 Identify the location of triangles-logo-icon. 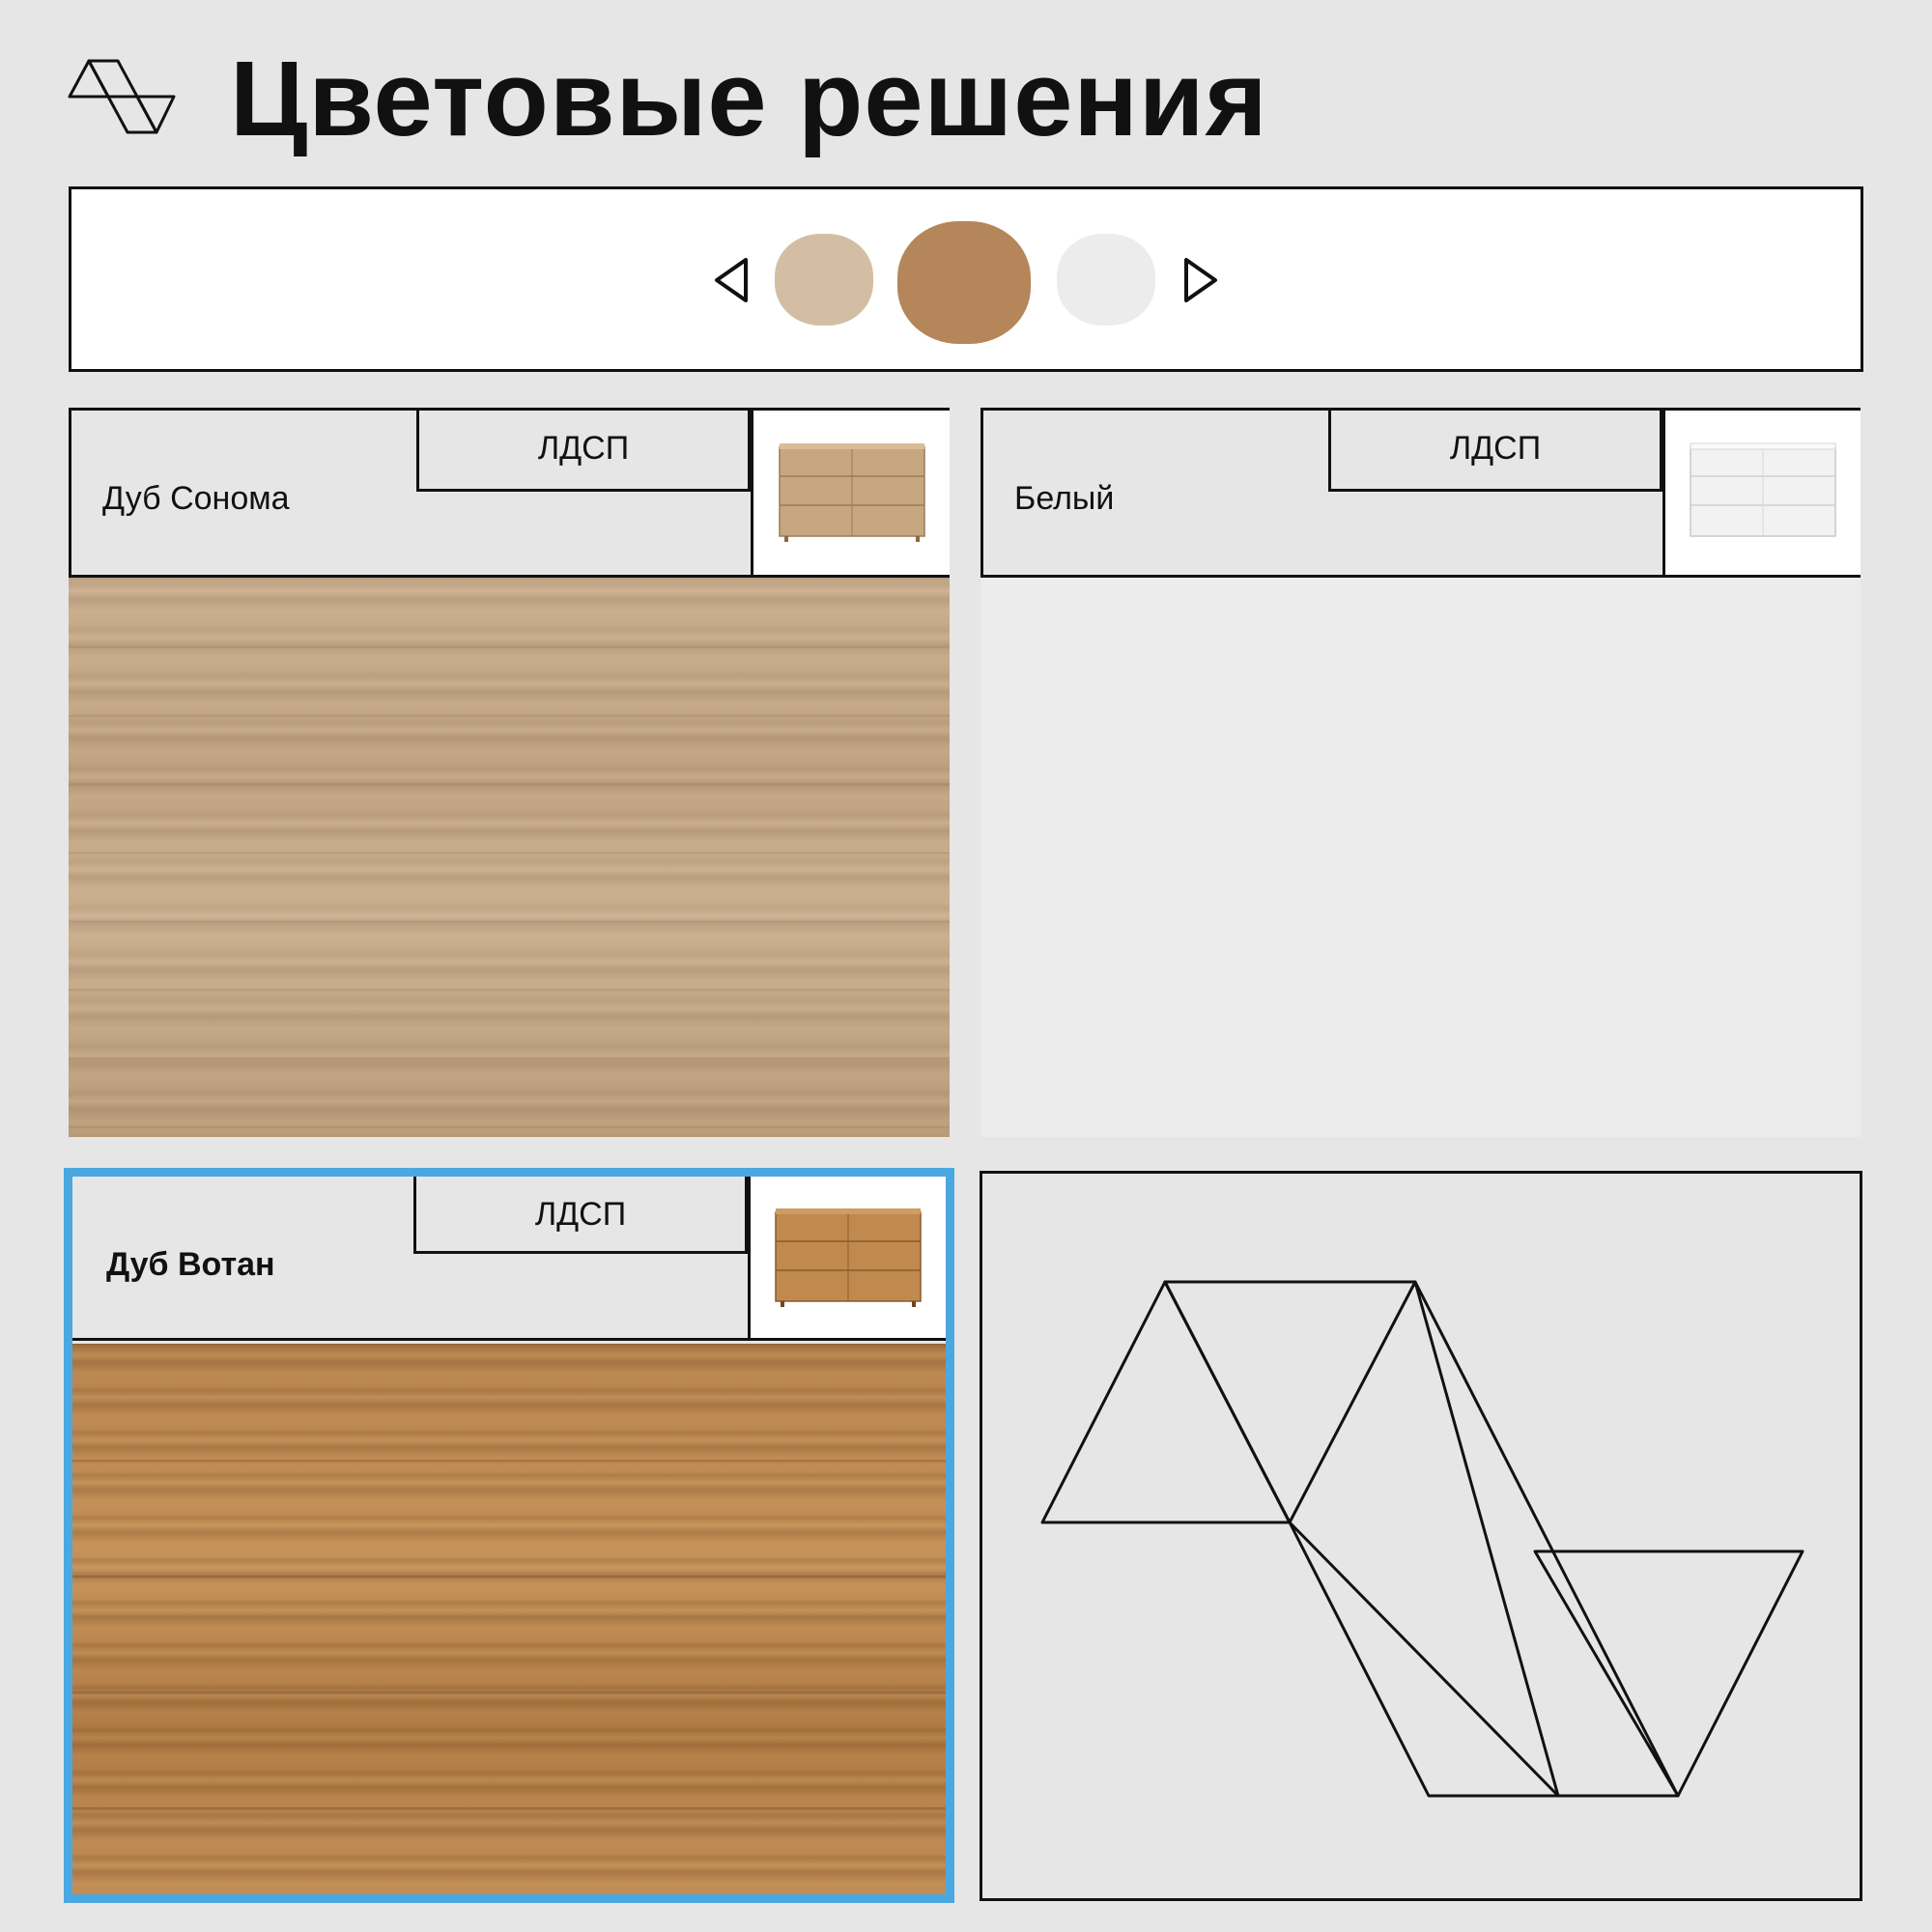
(122, 96).